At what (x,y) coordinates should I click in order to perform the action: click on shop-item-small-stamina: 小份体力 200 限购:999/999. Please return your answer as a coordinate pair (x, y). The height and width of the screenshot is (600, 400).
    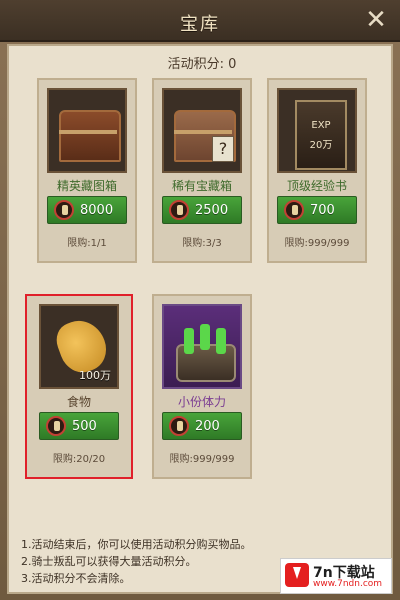
    Looking at the image, I should click on (202, 386).